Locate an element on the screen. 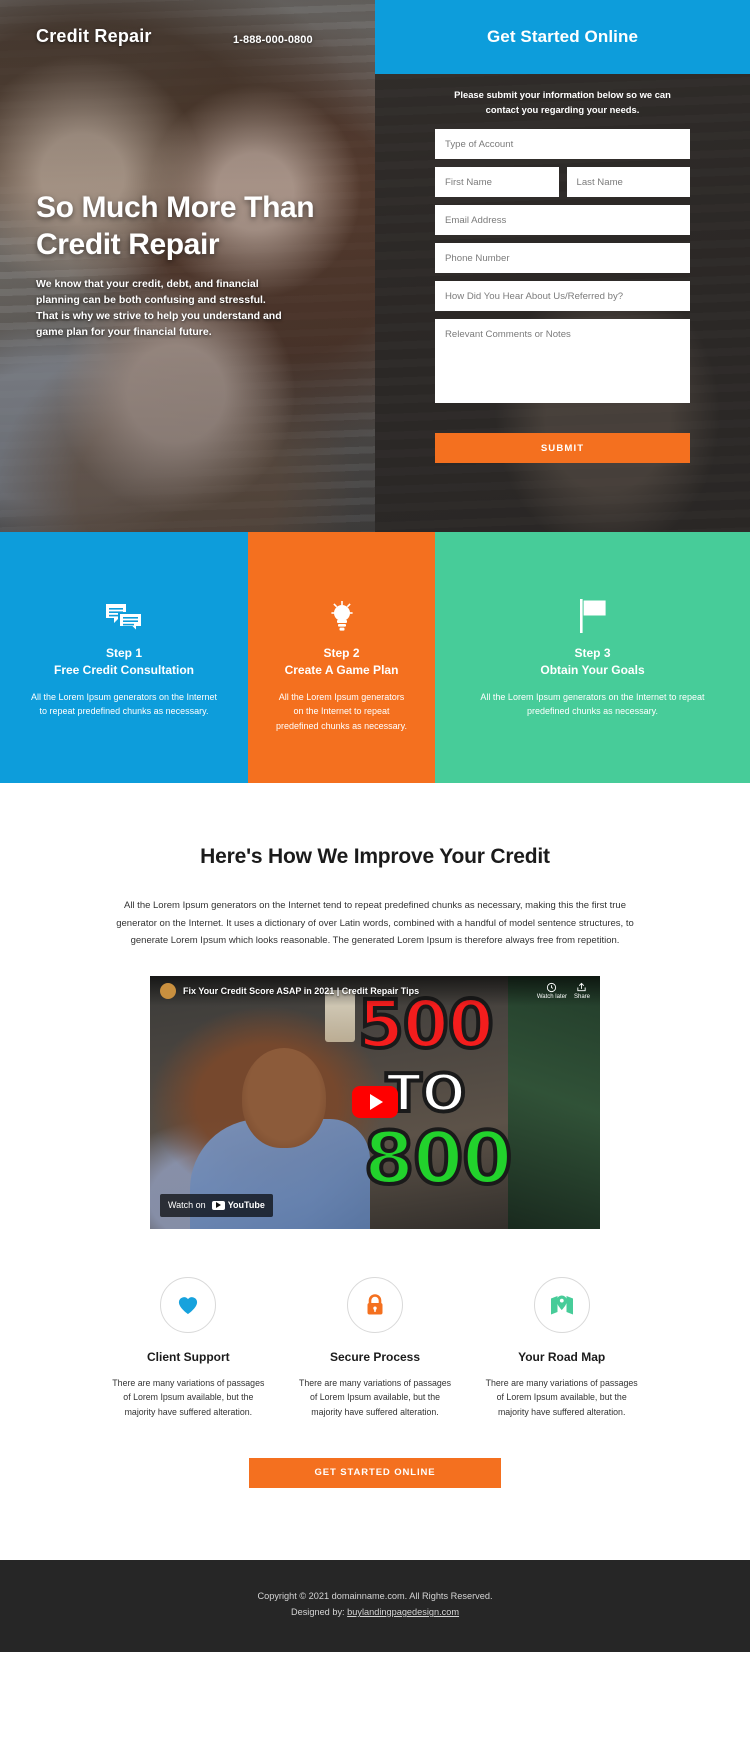 Image resolution: width=750 pixels, height=1744 pixels. last-name-input is located at coordinates (628, 182).